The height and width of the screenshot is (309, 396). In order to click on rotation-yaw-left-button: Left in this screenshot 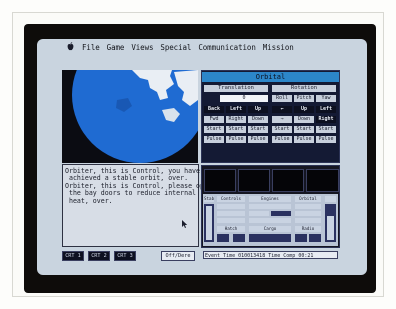, I will do `click(326, 109)`.